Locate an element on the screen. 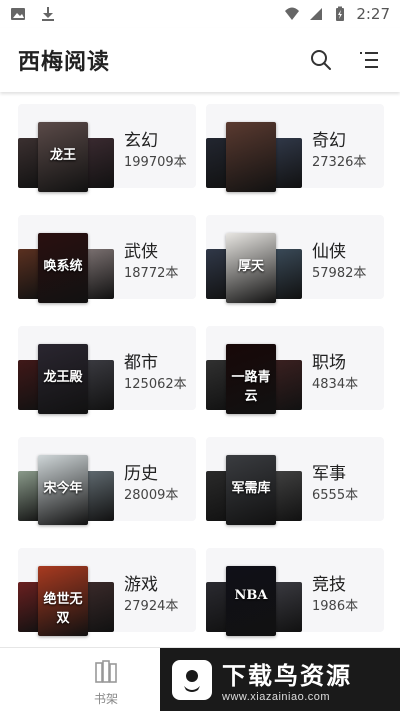 This screenshot has width=400, height=711. category-card: 一路青云 职场 4834本 is located at coordinates (295, 370).